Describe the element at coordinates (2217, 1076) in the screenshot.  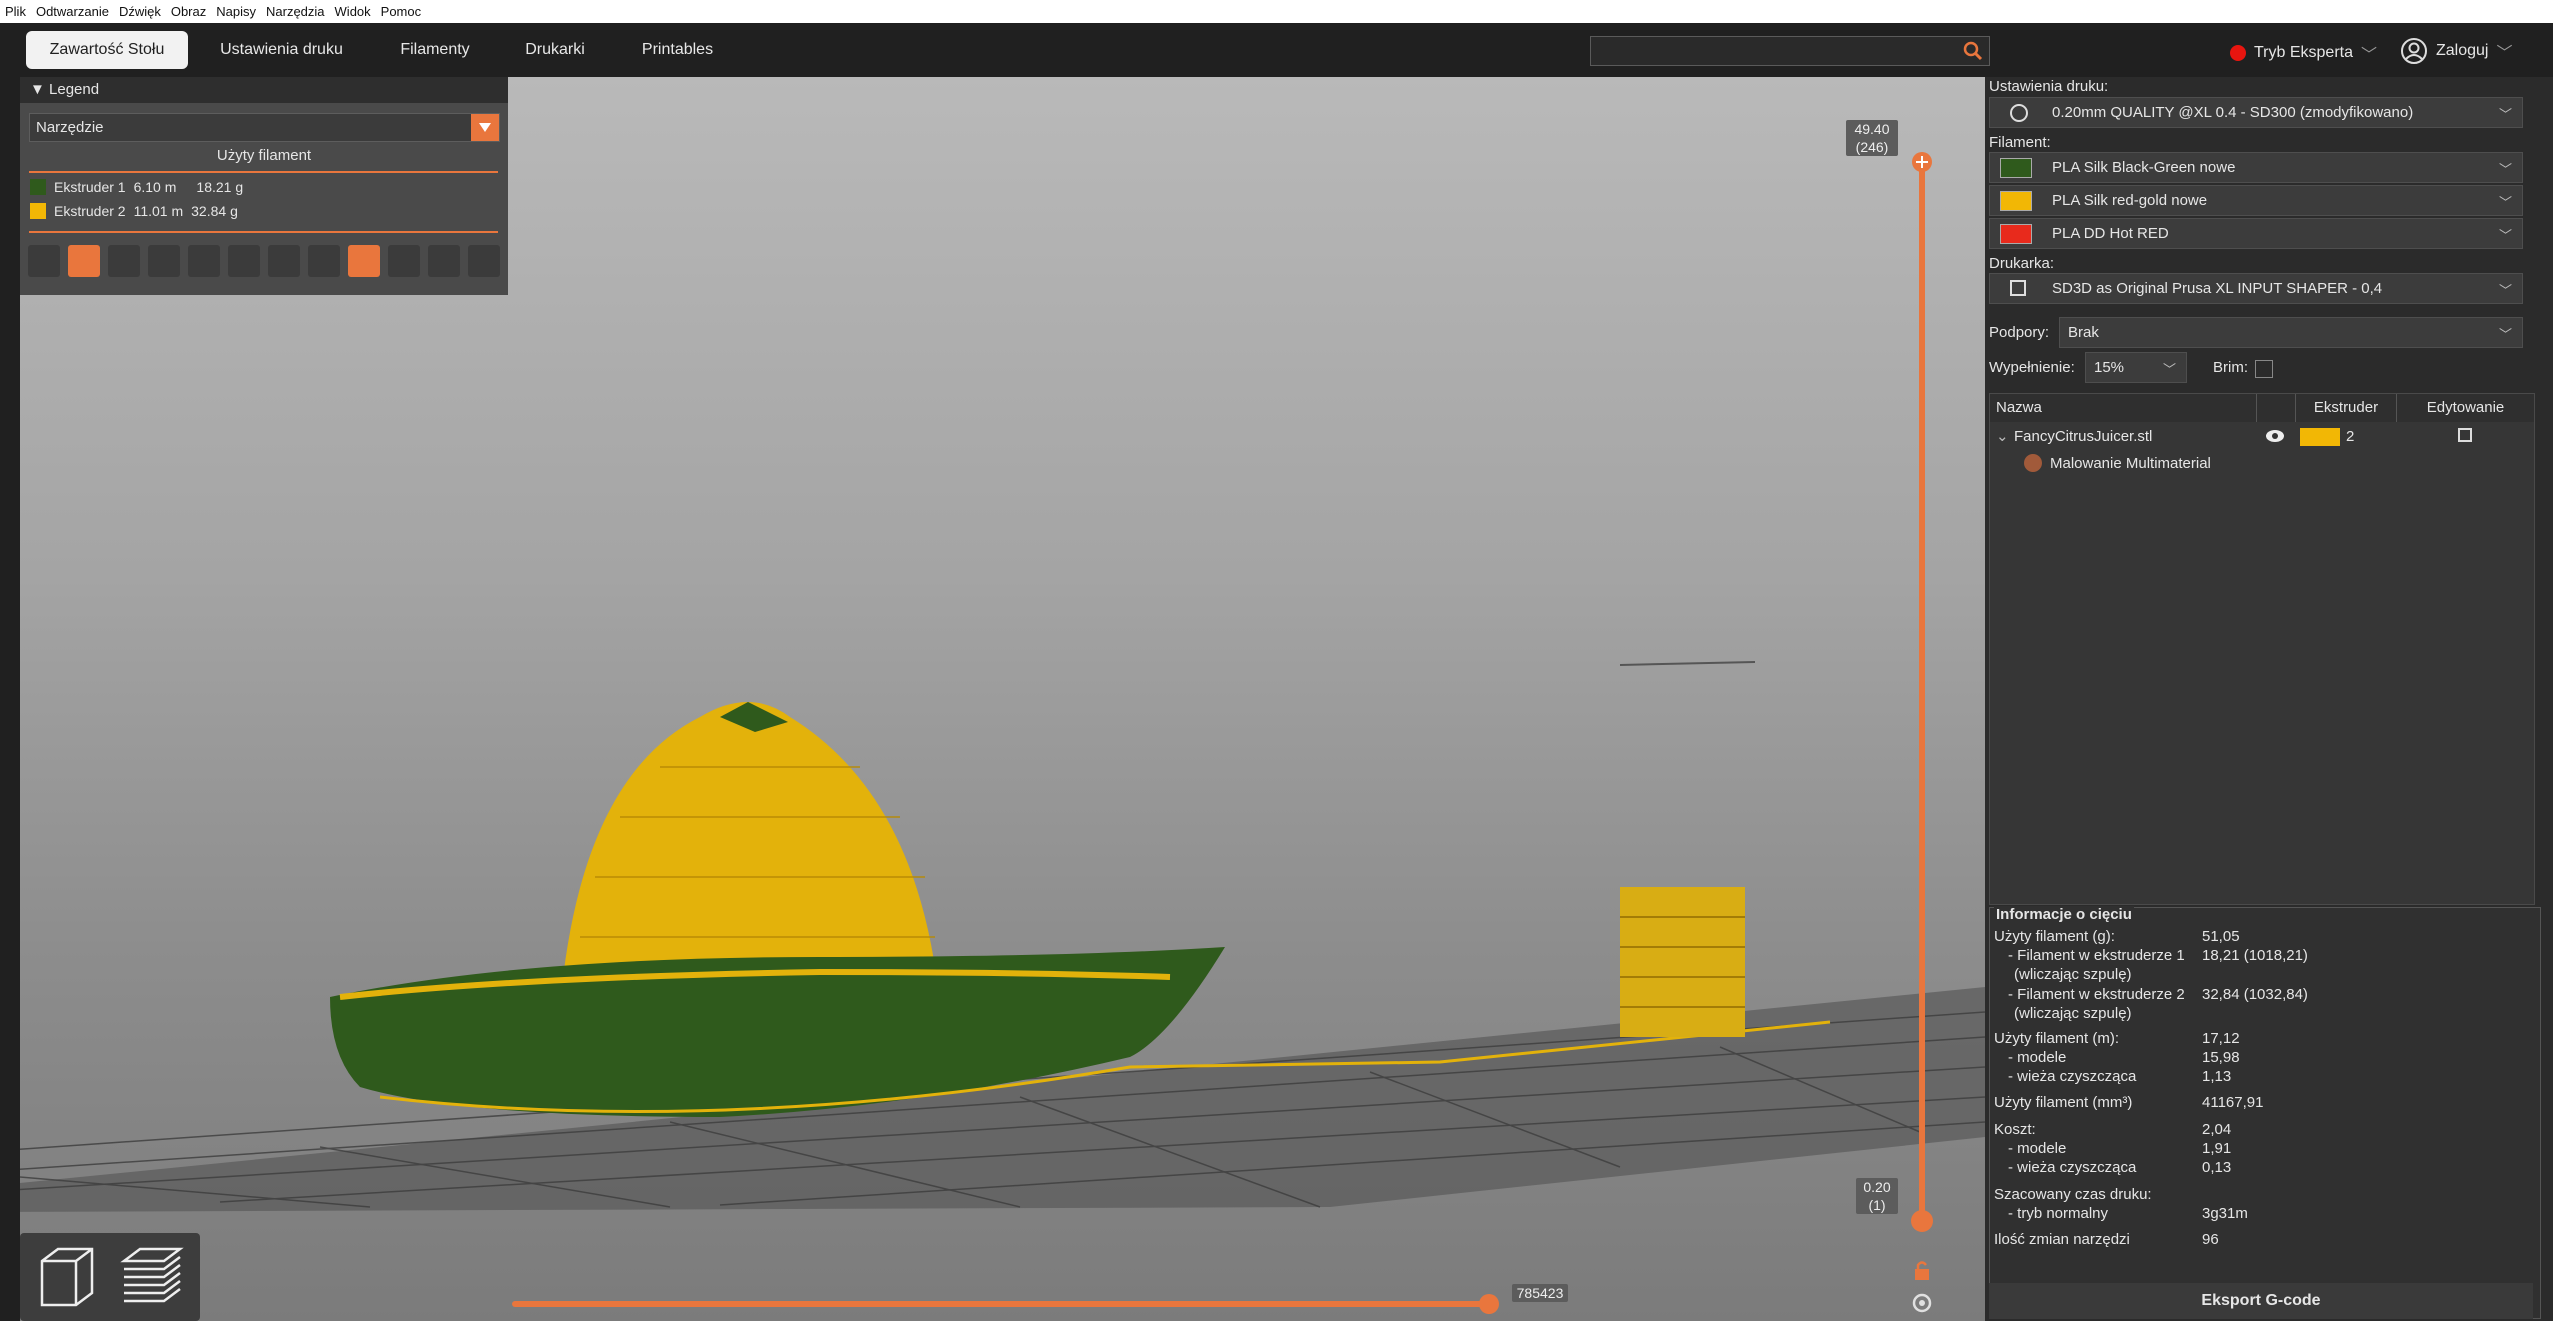
I see `info-value: 1,13` at that location.